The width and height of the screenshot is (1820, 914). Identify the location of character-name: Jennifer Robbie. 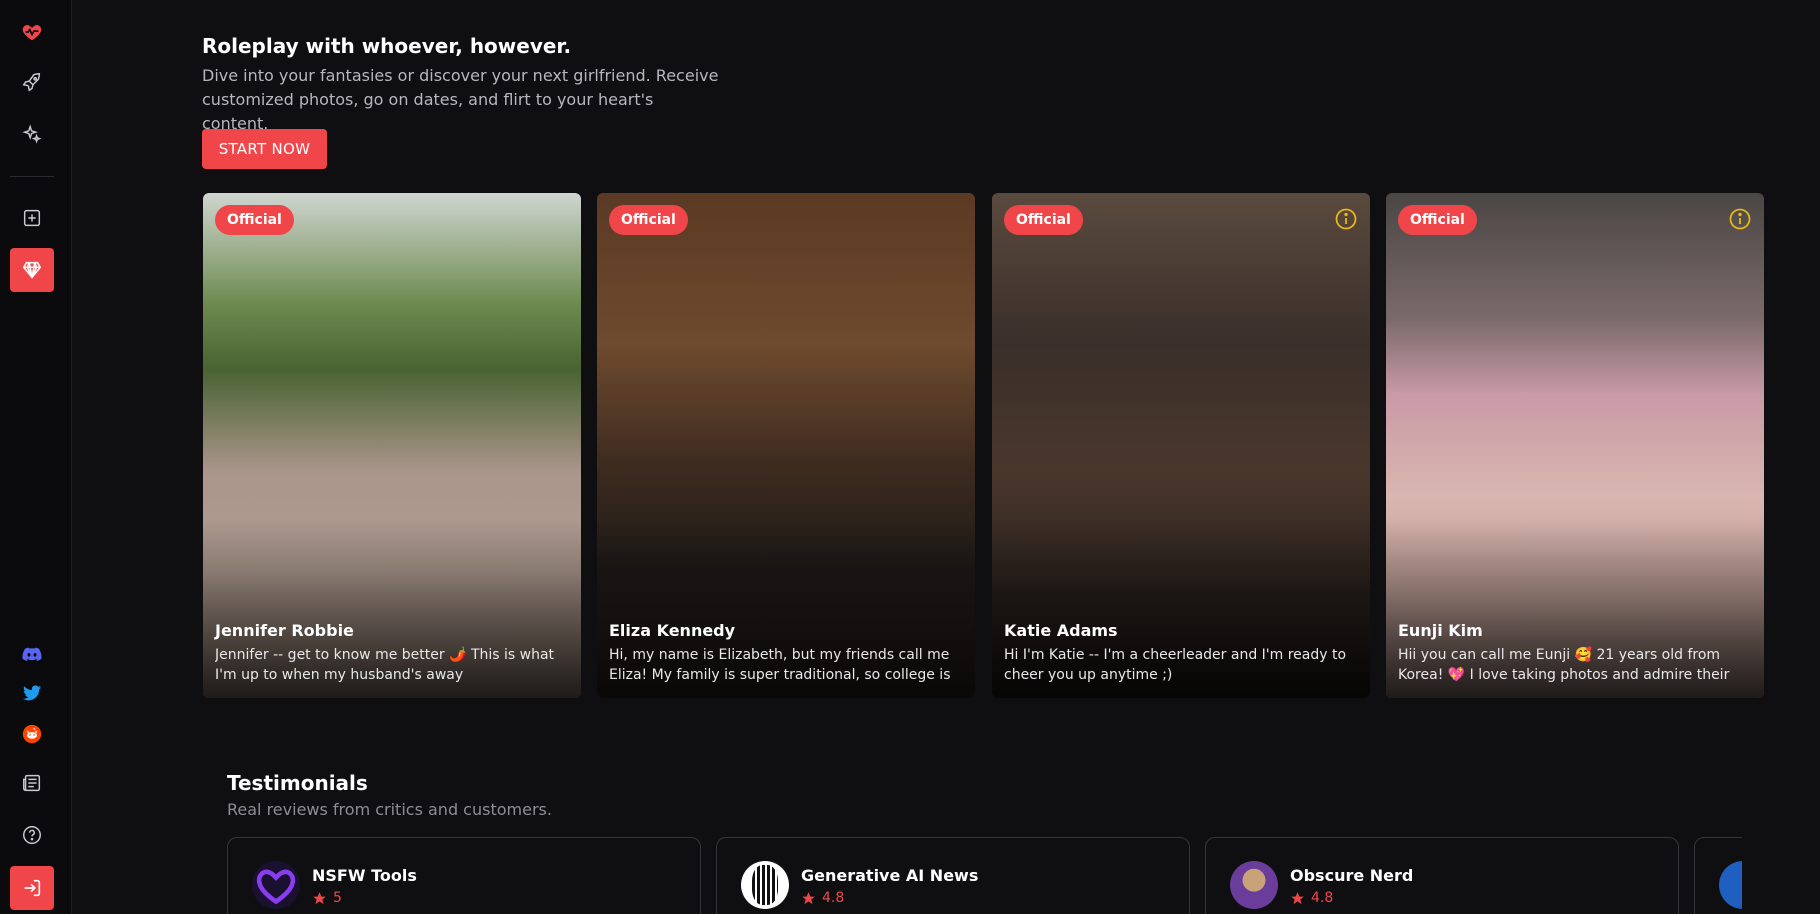
(284, 630).